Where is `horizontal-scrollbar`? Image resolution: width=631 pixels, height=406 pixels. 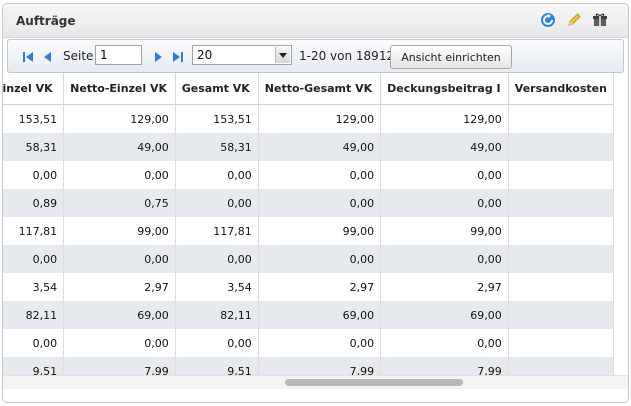 horizontal-scrollbar is located at coordinates (315, 382).